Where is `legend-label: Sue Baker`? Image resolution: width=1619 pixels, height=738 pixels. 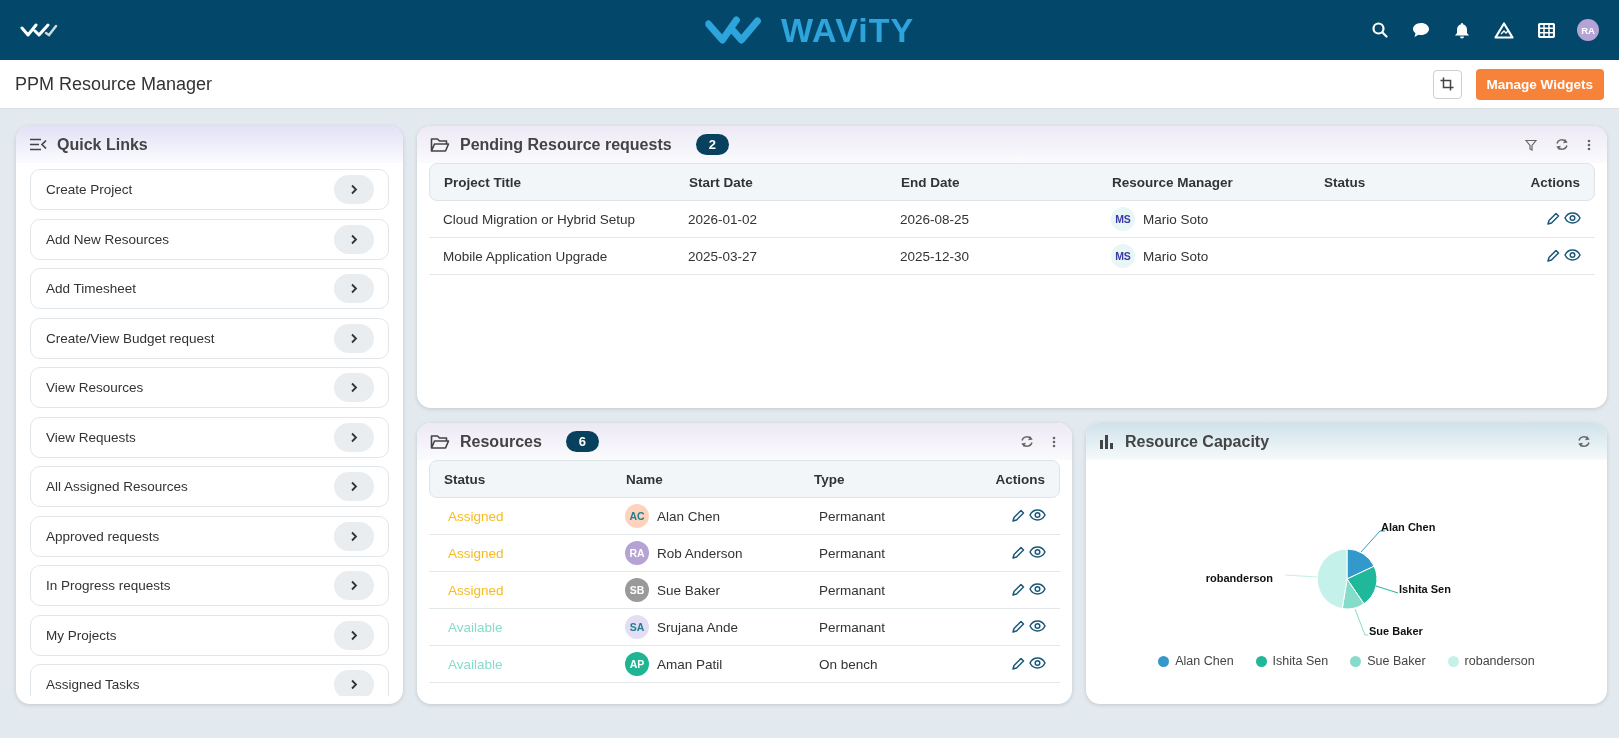
legend-label: Sue Baker is located at coordinates (1396, 661).